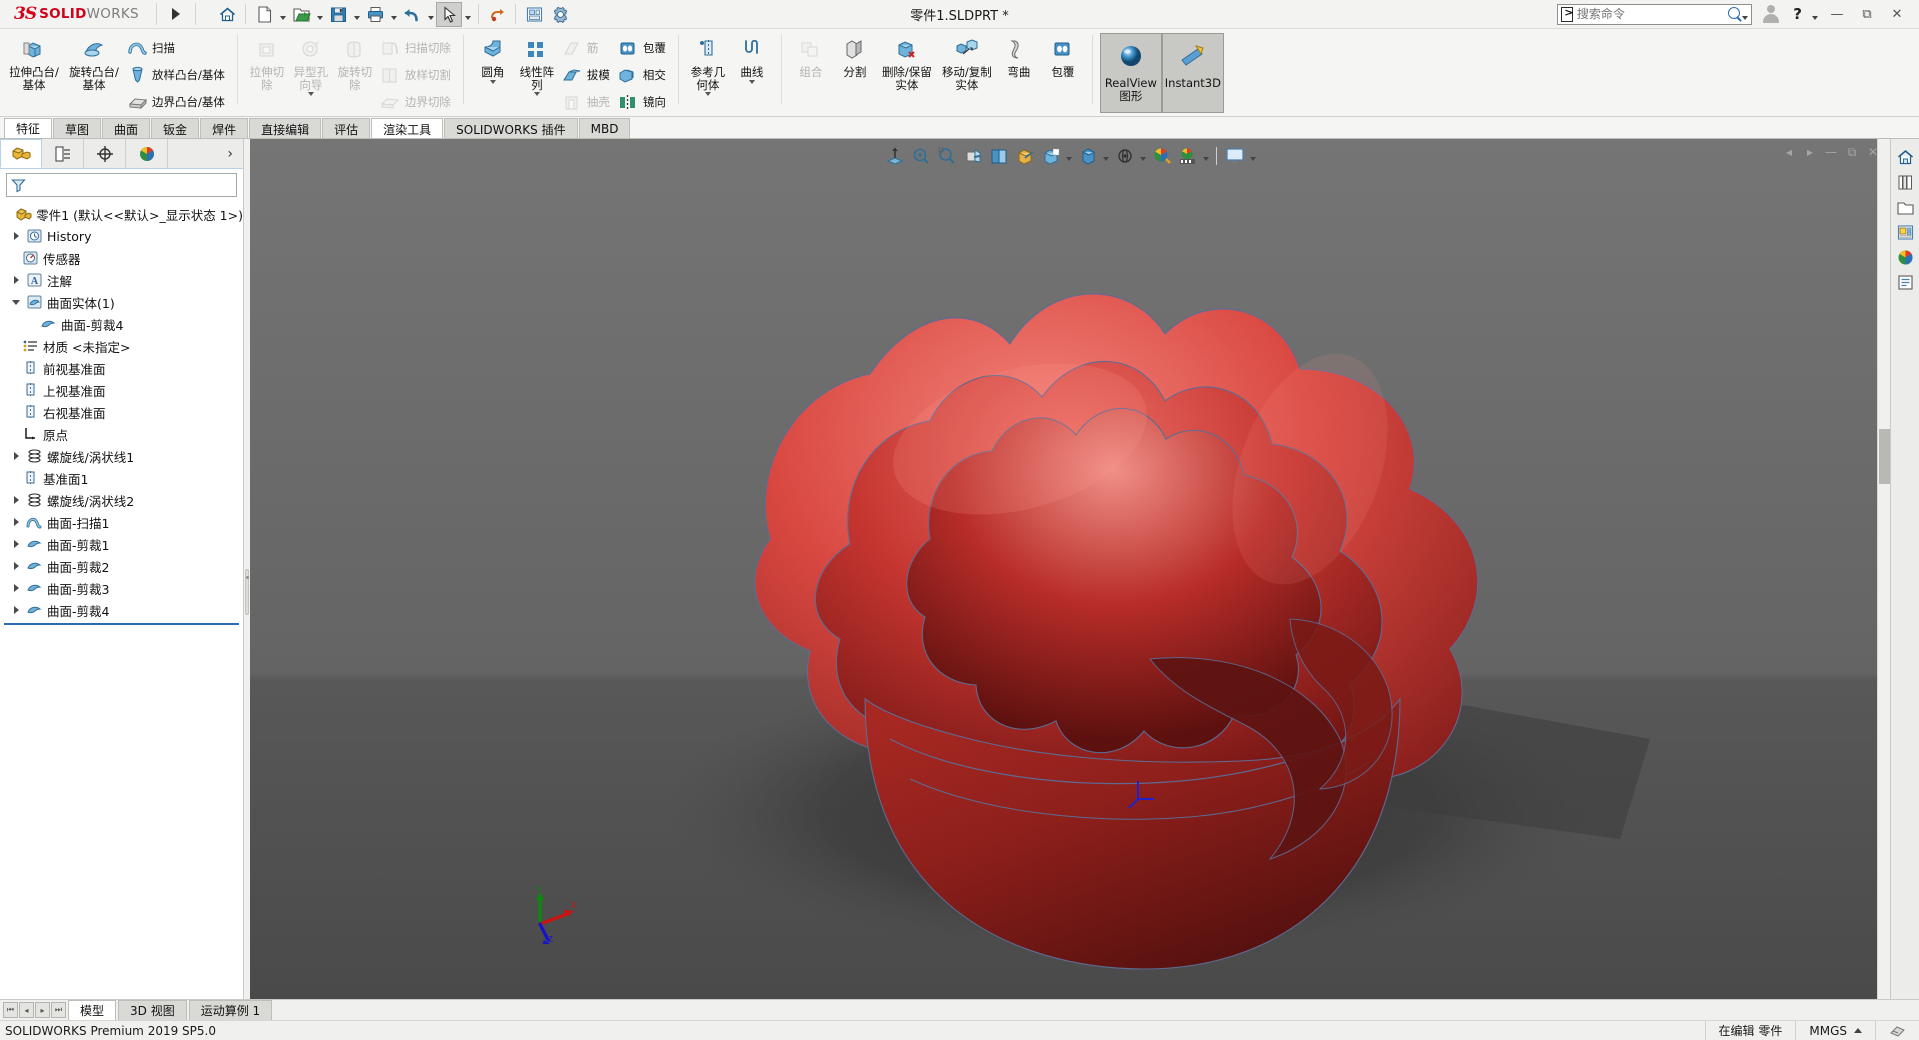  What do you see at coordinates (34, 61) in the screenshot?
I see `extrude-boss-button: 拉伸凸台/基体` at bounding box center [34, 61].